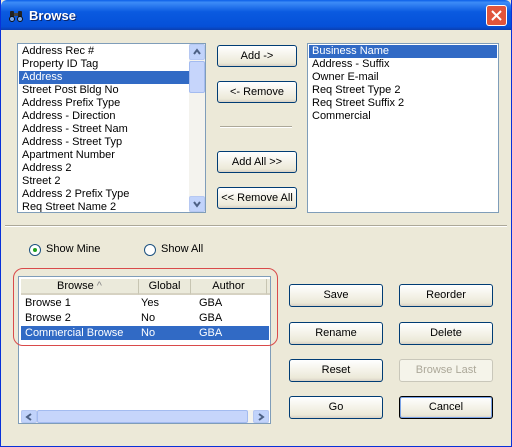 The height and width of the screenshot is (447, 512). What do you see at coordinates (336, 407) in the screenshot?
I see `go-button: Go` at bounding box center [336, 407].